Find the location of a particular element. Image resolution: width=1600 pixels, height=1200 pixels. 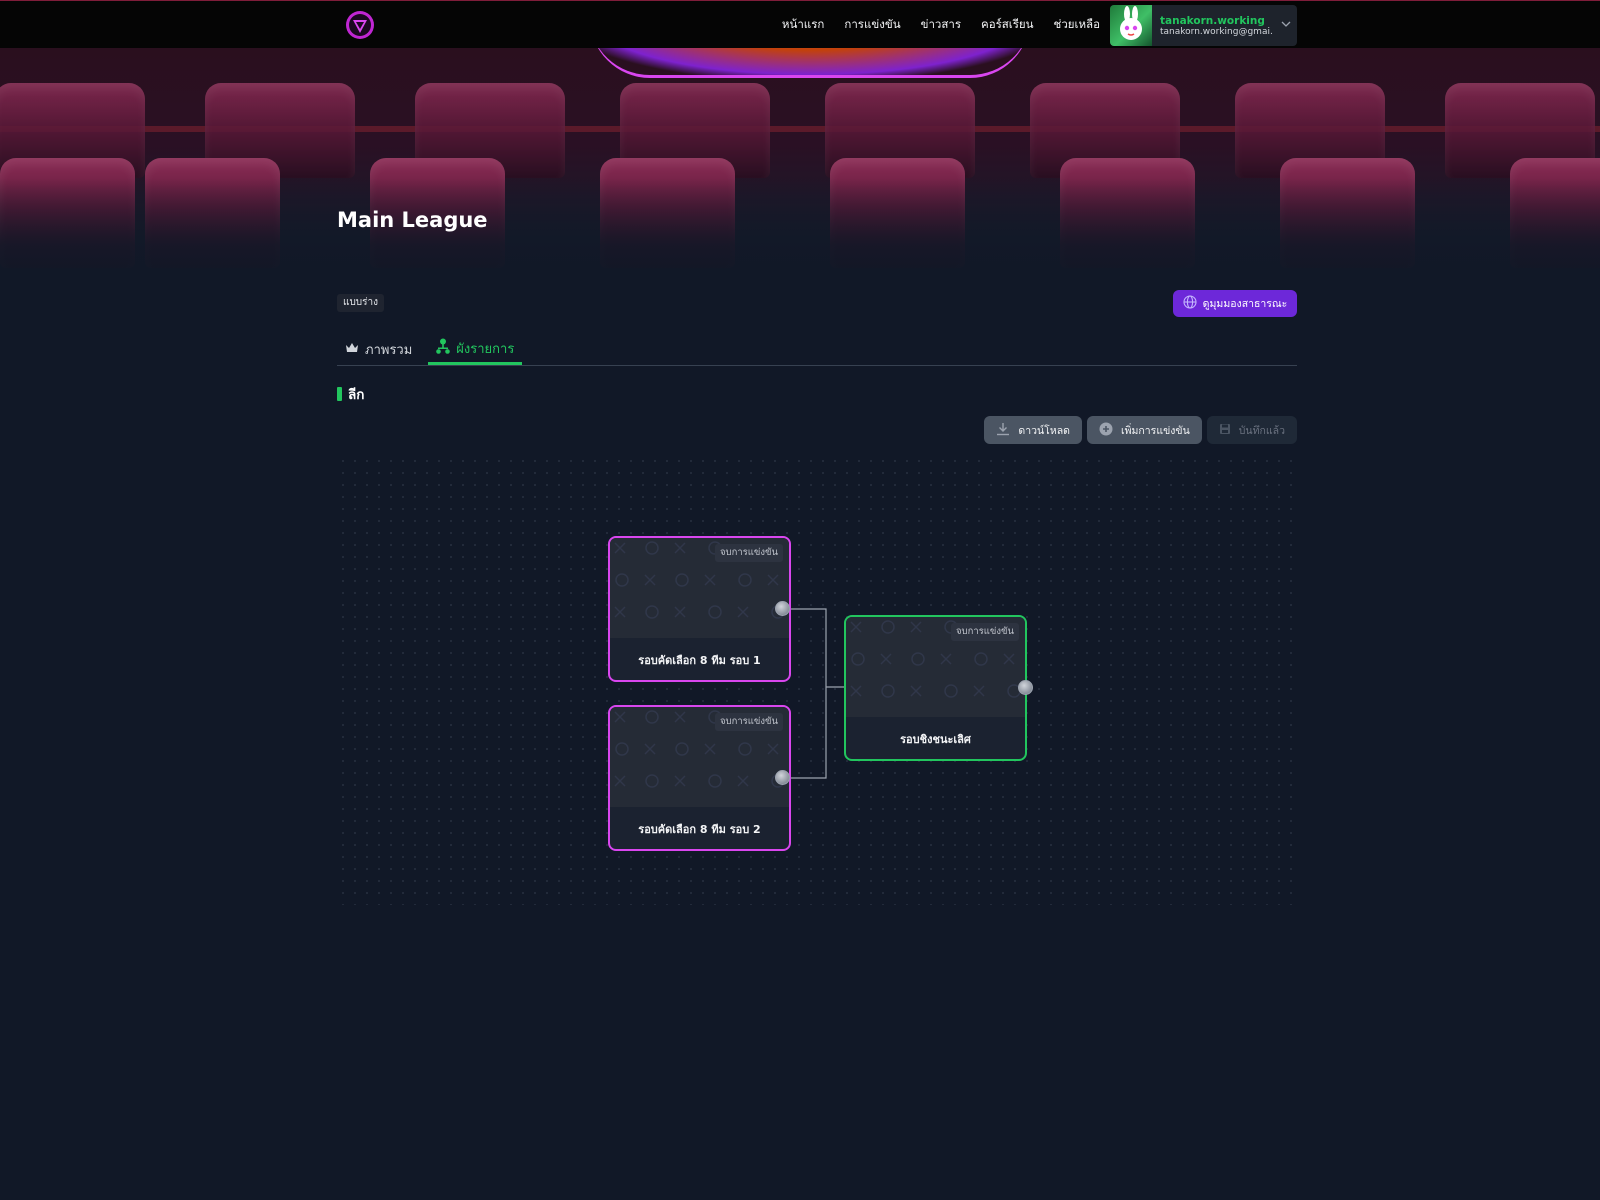

globe-icon is located at coordinates (1190, 303).